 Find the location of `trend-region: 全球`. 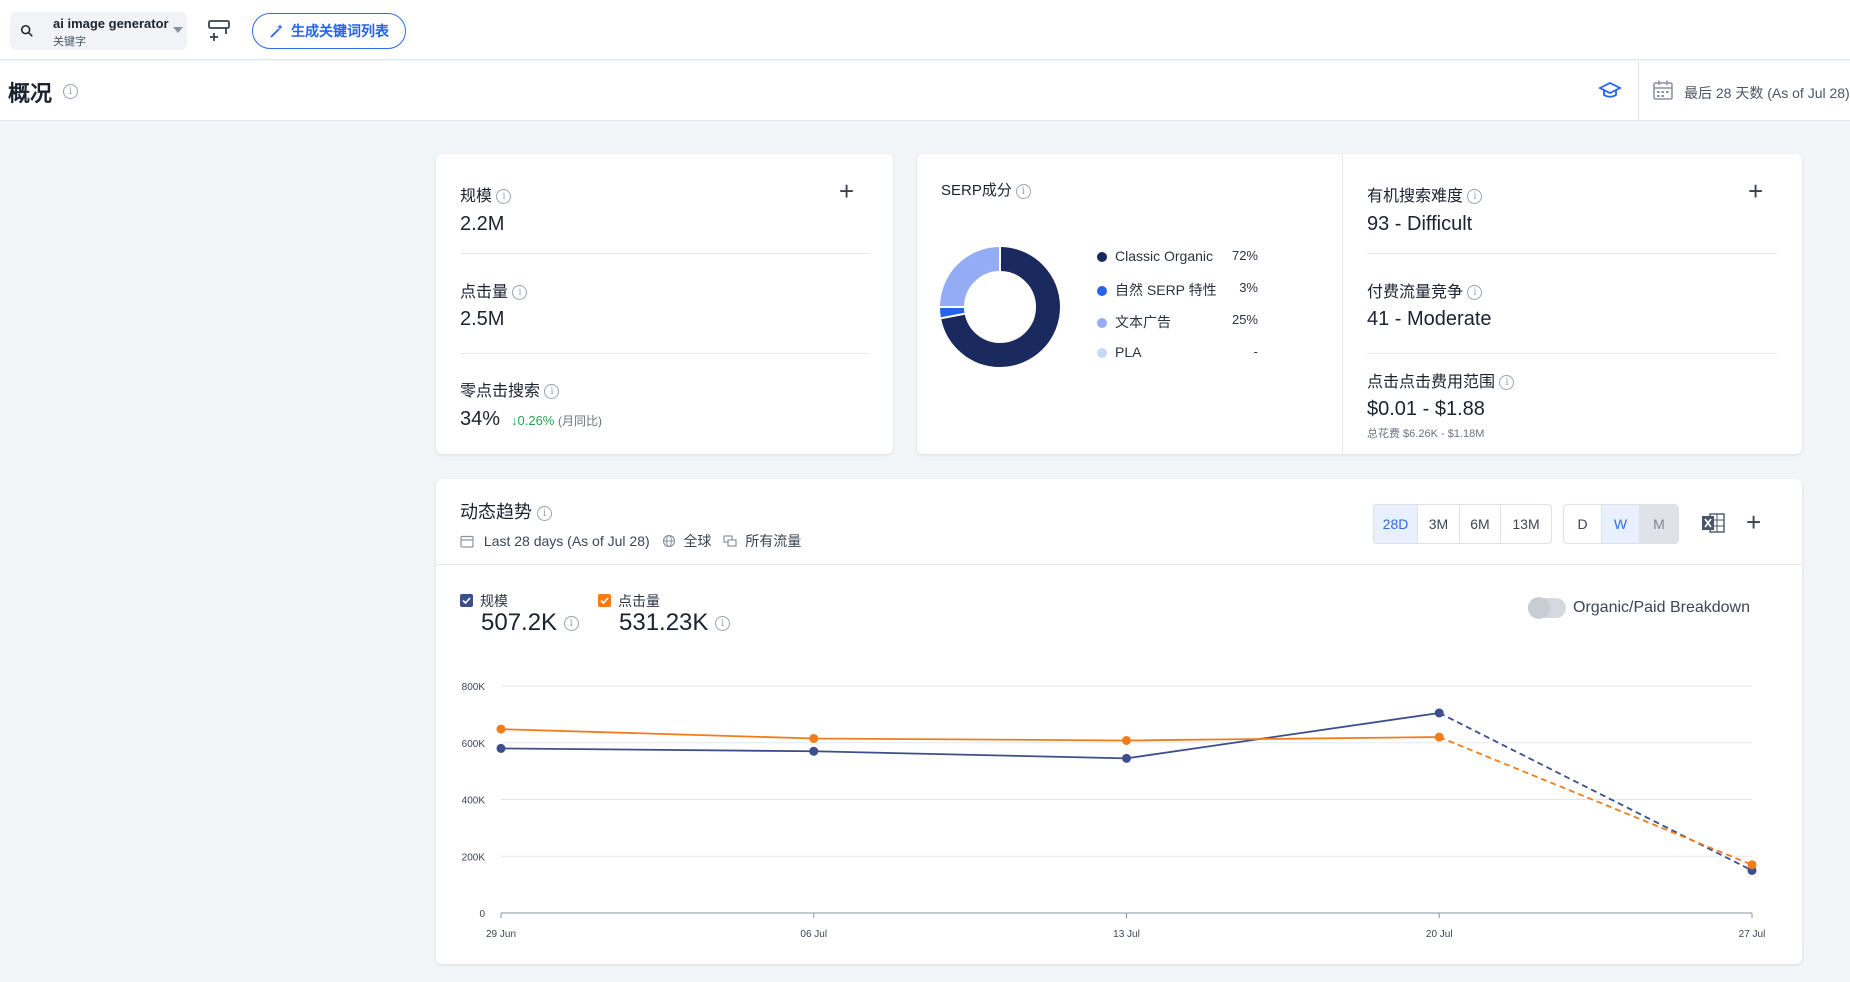

trend-region: 全球 is located at coordinates (697, 541).